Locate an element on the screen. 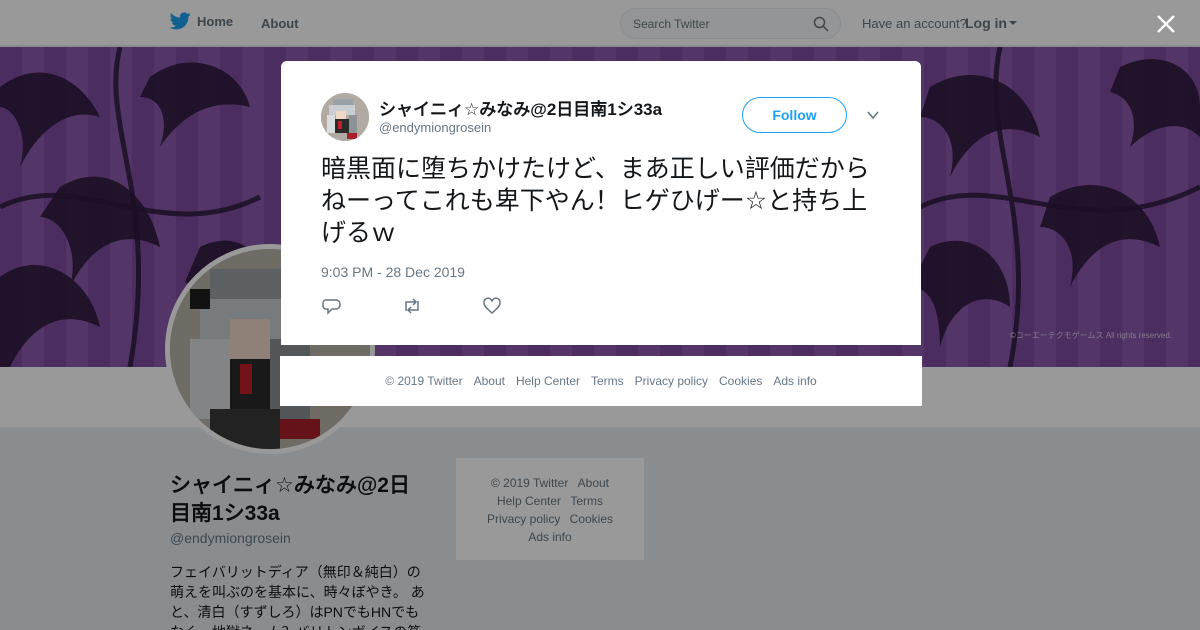 The height and width of the screenshot is (630, 1200). footer-help-link: Help Center is located at coordinates (548, 381).